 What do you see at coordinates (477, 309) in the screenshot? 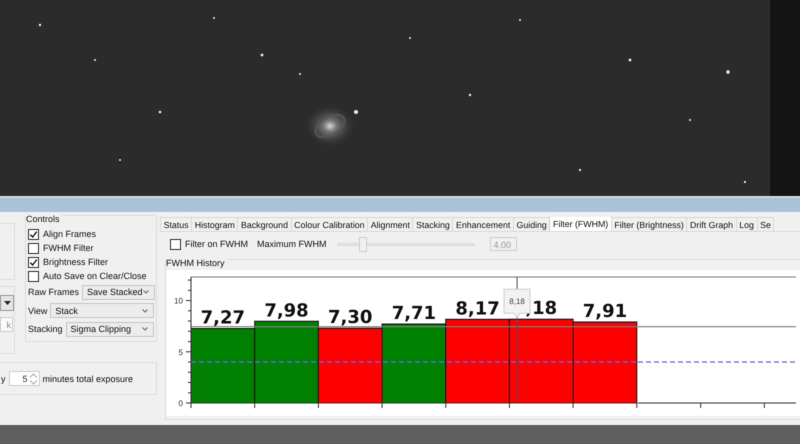
I see `value-label: 8,17` at bounding box center [477, 309].